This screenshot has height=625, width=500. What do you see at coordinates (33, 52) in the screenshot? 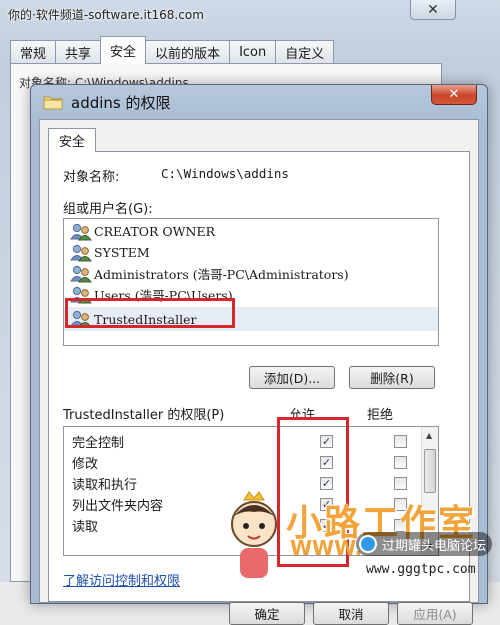
I see `tab-general: 常规` at bounding box center [33, 52].